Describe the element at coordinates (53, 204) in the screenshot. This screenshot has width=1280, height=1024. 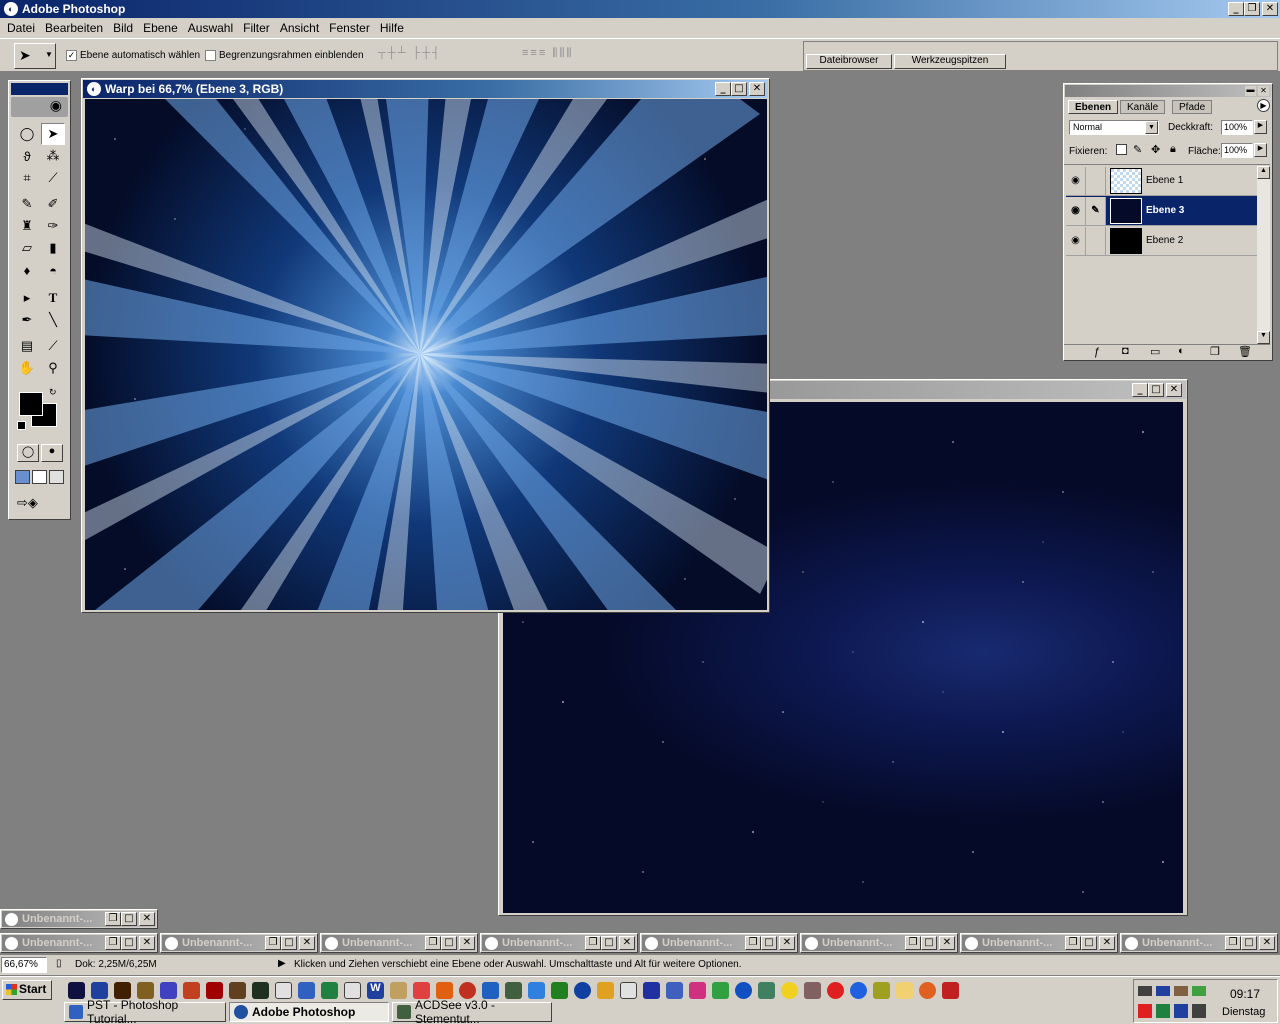
I see `brush-tool-icon: ✐` at that location.